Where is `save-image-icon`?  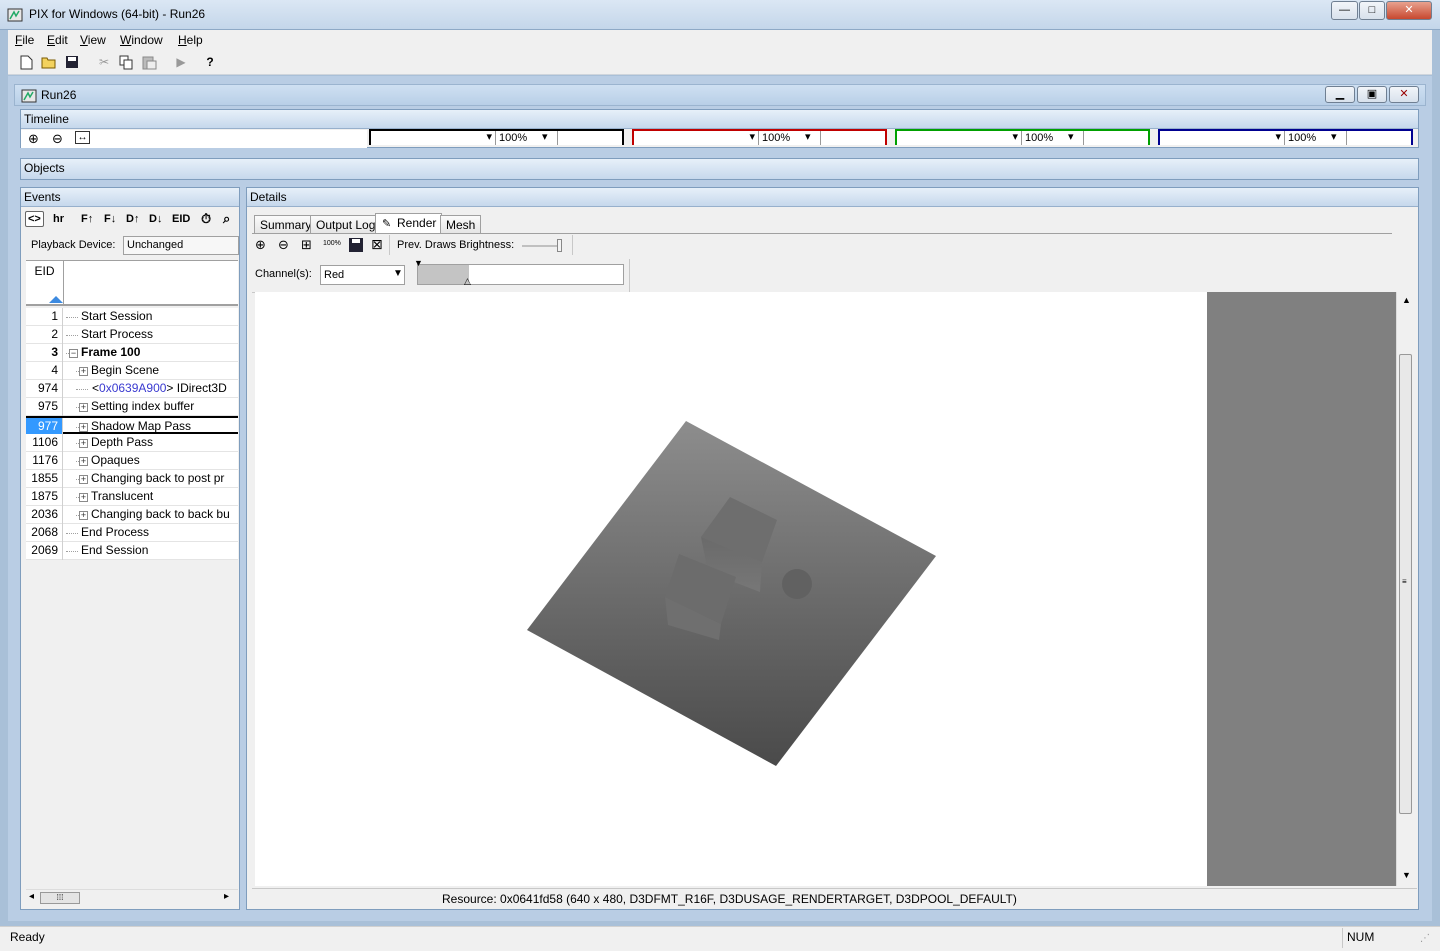
save-image-icon is located at coordinates (356, 245).